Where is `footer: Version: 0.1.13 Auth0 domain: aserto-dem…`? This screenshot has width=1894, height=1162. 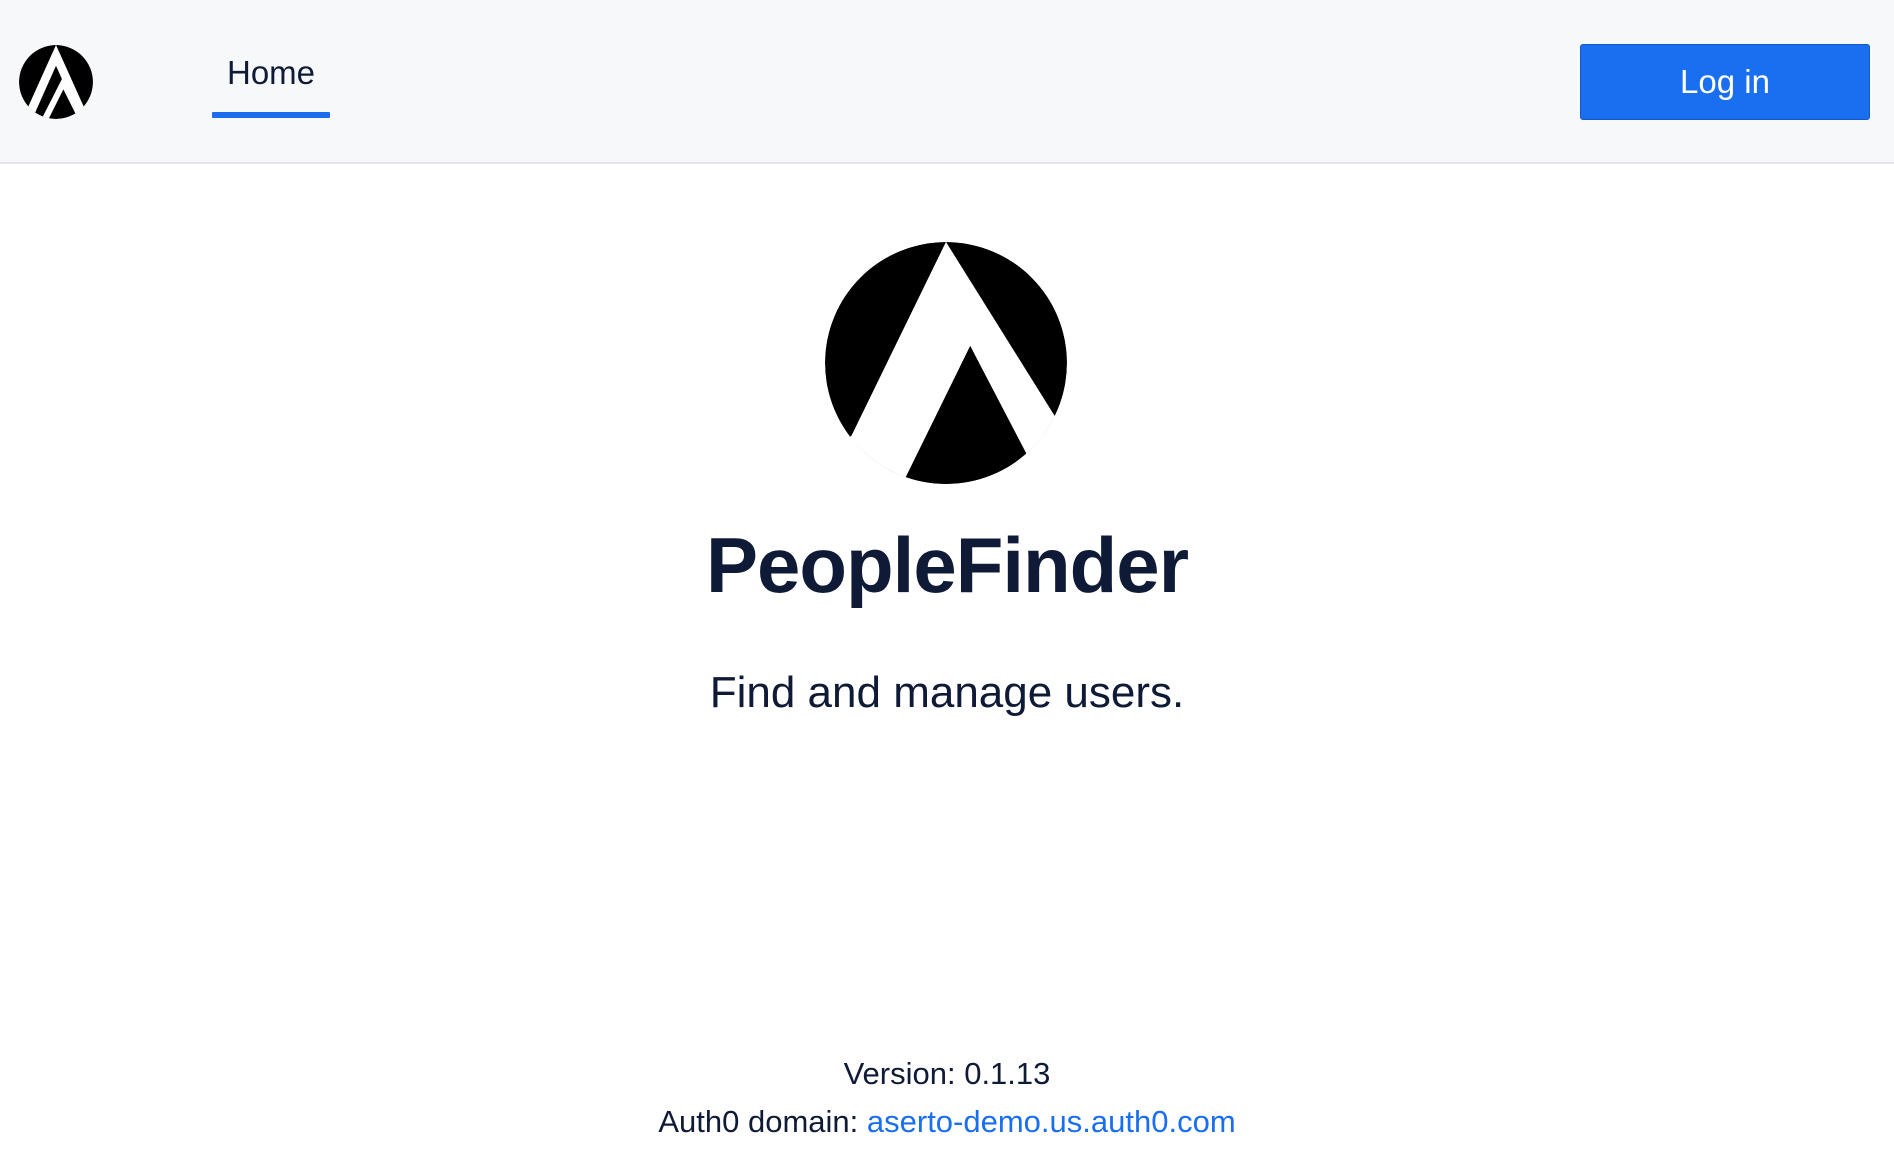 footer: Version: 0.1.13 Auth0 domain: aserto-dem… is located at coordinates (947, 1098).